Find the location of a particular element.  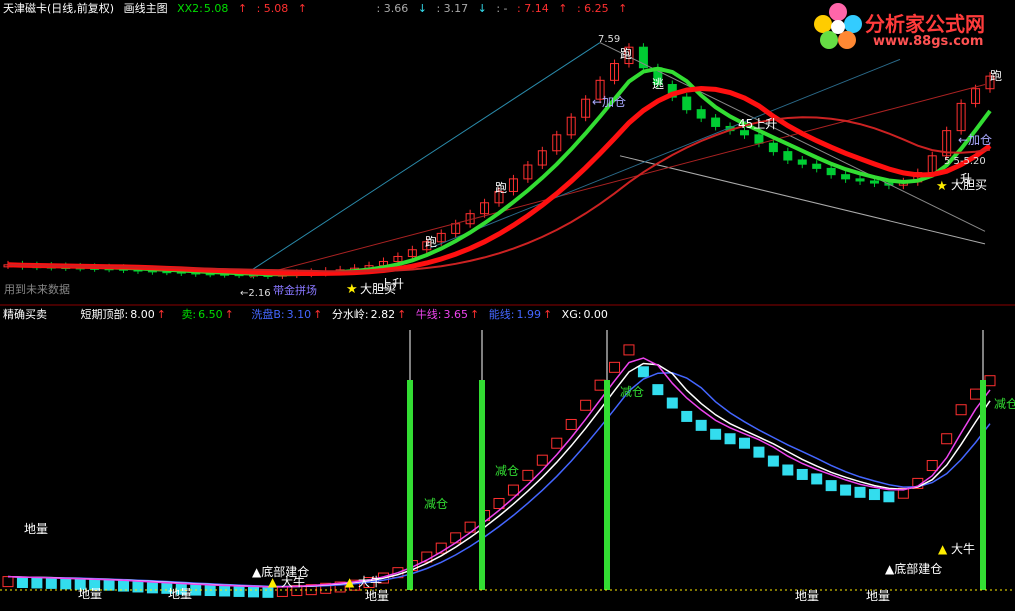

range-label: 5 5-5.20 is located at coordinates (965, 161).